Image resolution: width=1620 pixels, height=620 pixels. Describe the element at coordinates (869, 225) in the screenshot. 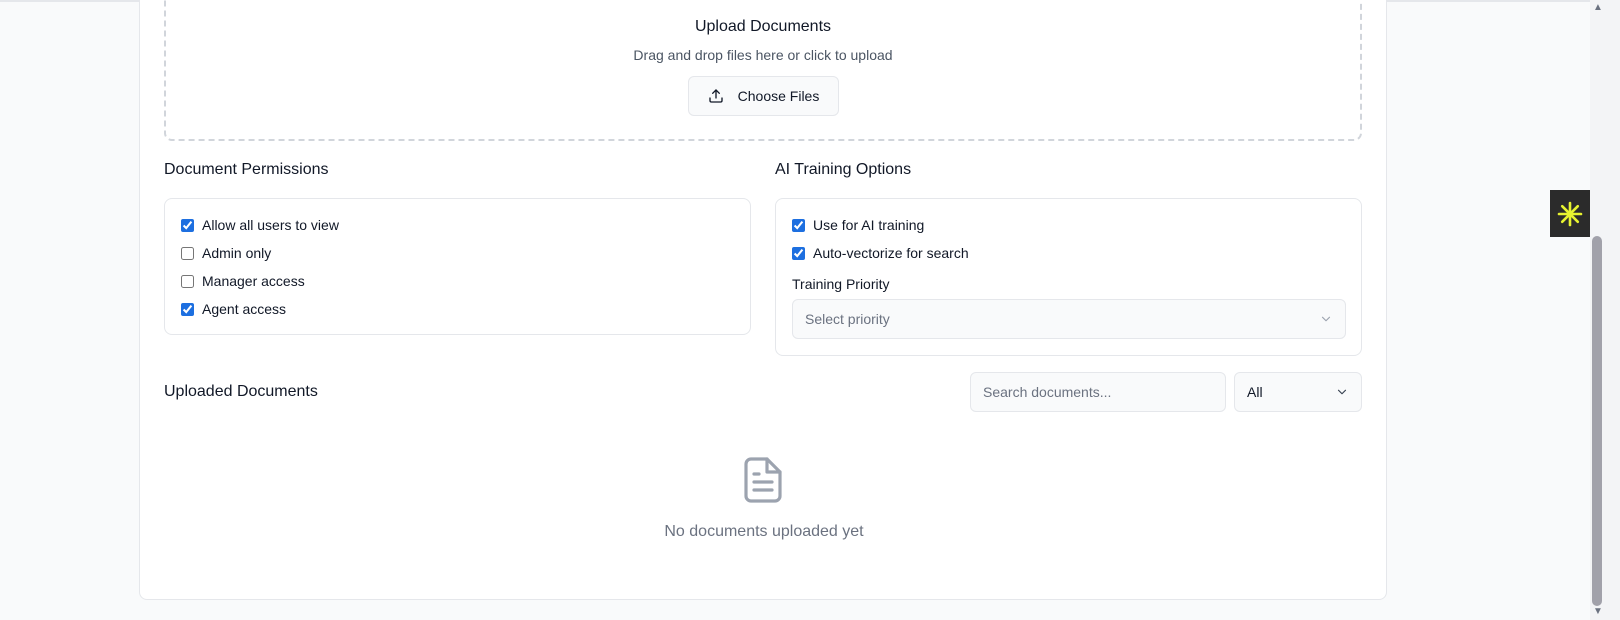

I see `ai-option-label: Use for AI training` at that location.